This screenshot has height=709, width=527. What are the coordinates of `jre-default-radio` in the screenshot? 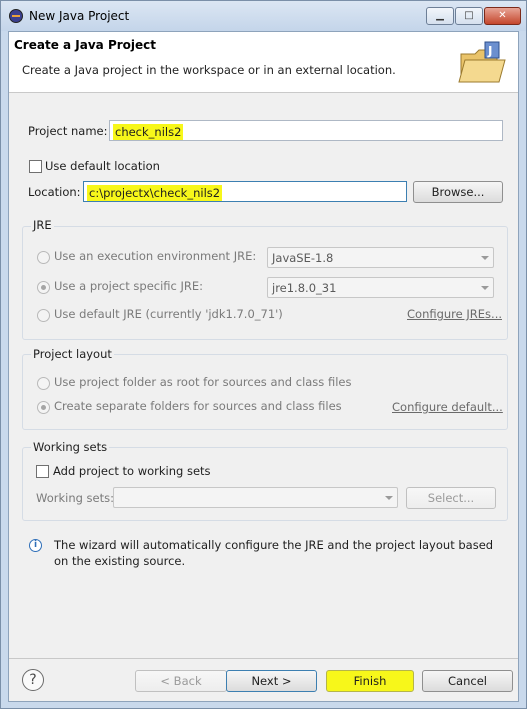 It's located at (43, 315).